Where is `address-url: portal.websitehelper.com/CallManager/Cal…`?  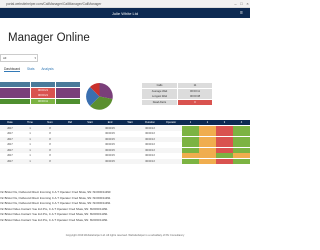
address-url: portal.websitehelper.com/CallManager/Cal… is located at coordinates (53, 4).